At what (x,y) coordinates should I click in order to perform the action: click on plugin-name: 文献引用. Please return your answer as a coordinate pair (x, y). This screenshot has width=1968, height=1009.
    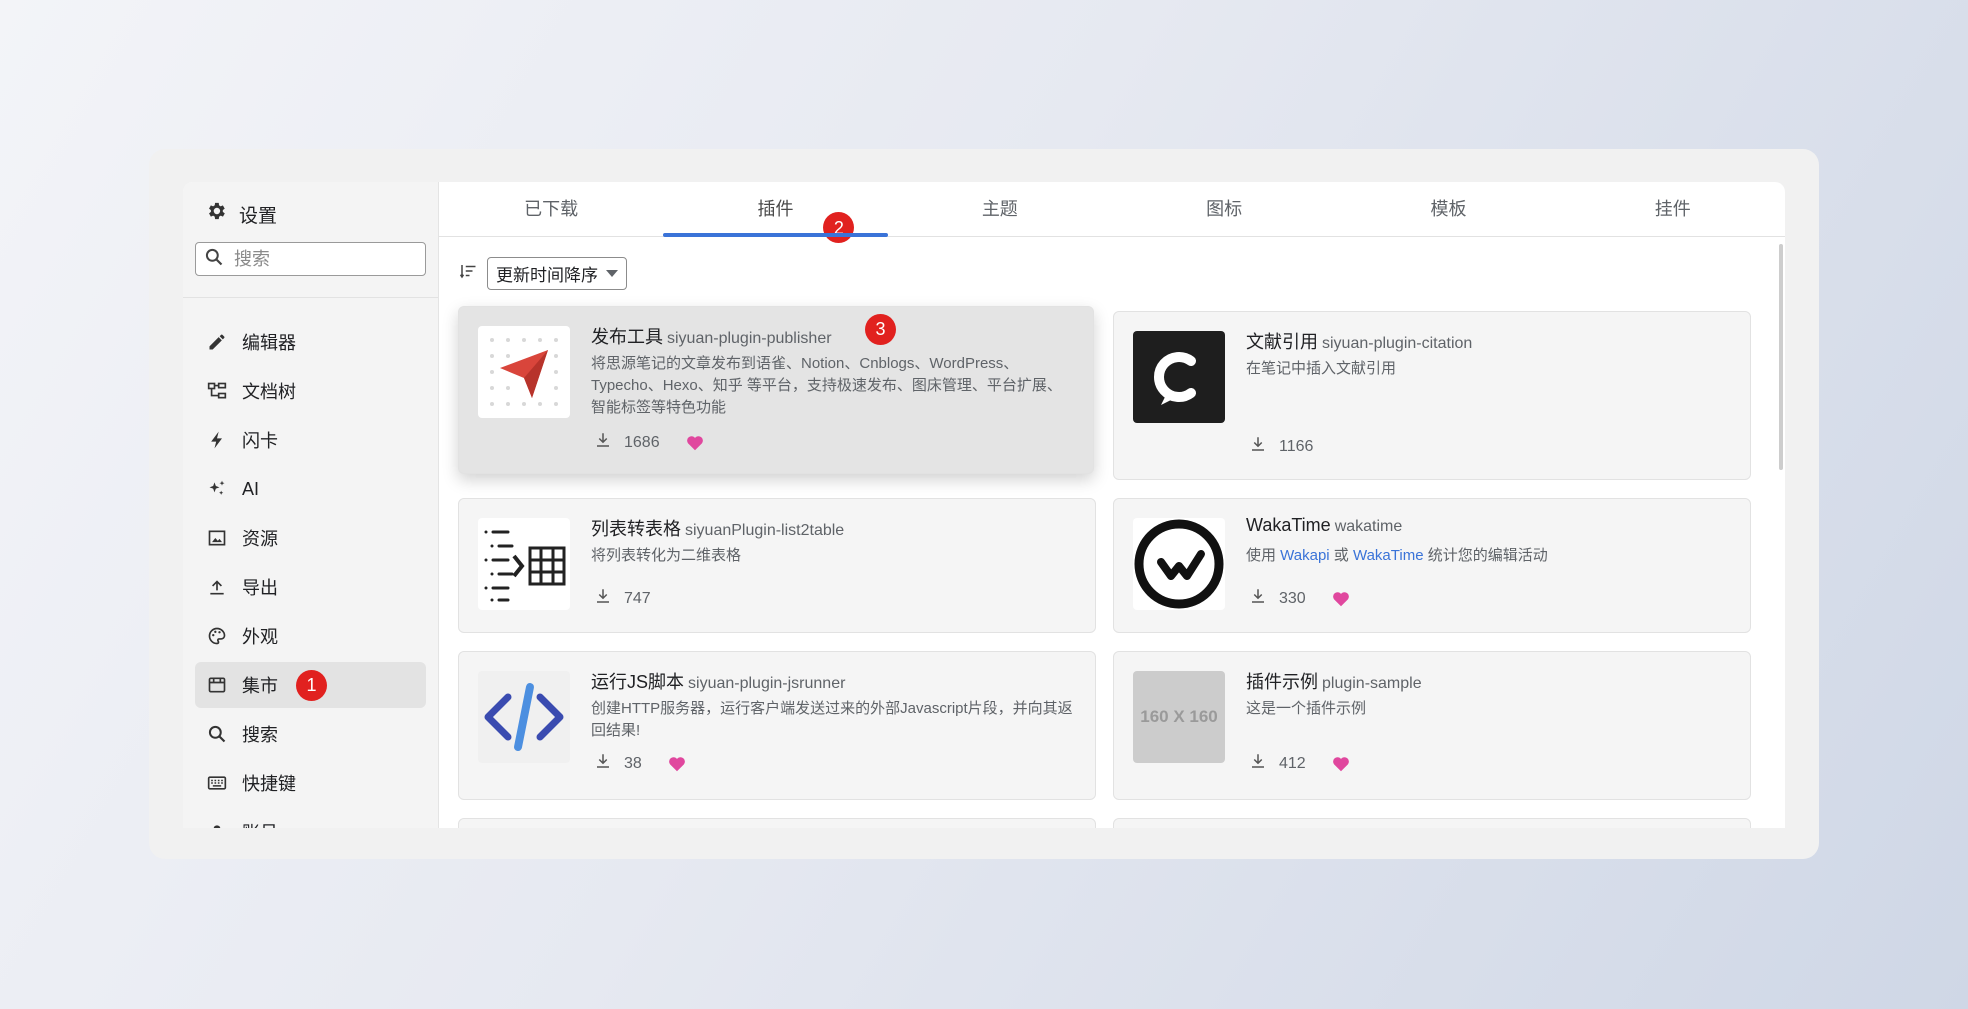
    Looking at the image, I should click on (1282, 342).